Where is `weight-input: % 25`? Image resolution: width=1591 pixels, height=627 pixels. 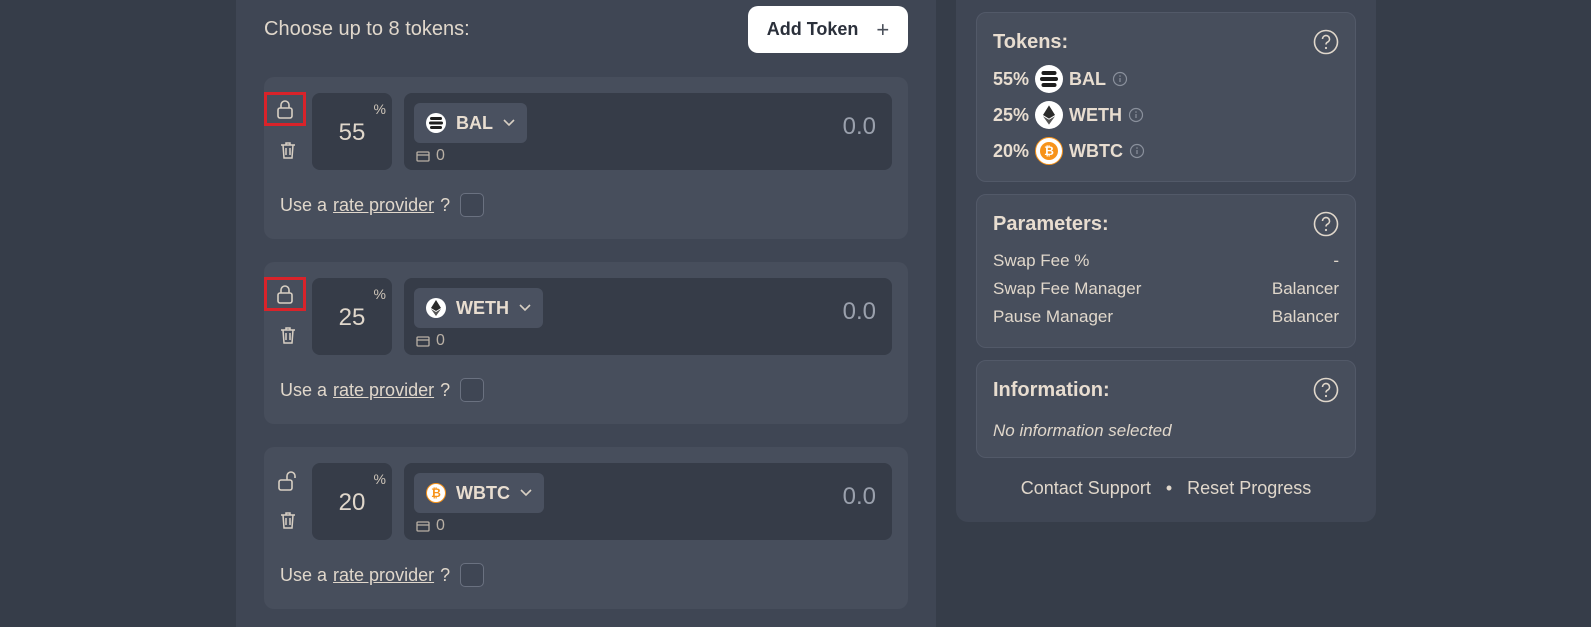
weight-input: % 25 is located at coordinates (352, 316).